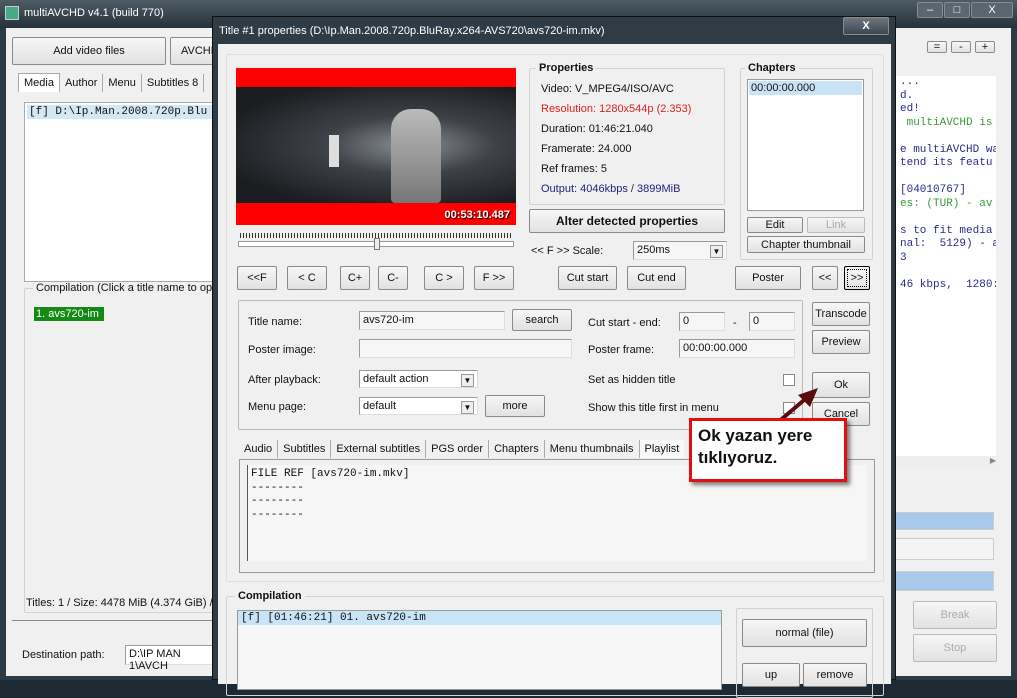  What do you see at coordinates (835, 675) in the screenshot?
I see `remove-button: remove` at bounding box center [835, 675].